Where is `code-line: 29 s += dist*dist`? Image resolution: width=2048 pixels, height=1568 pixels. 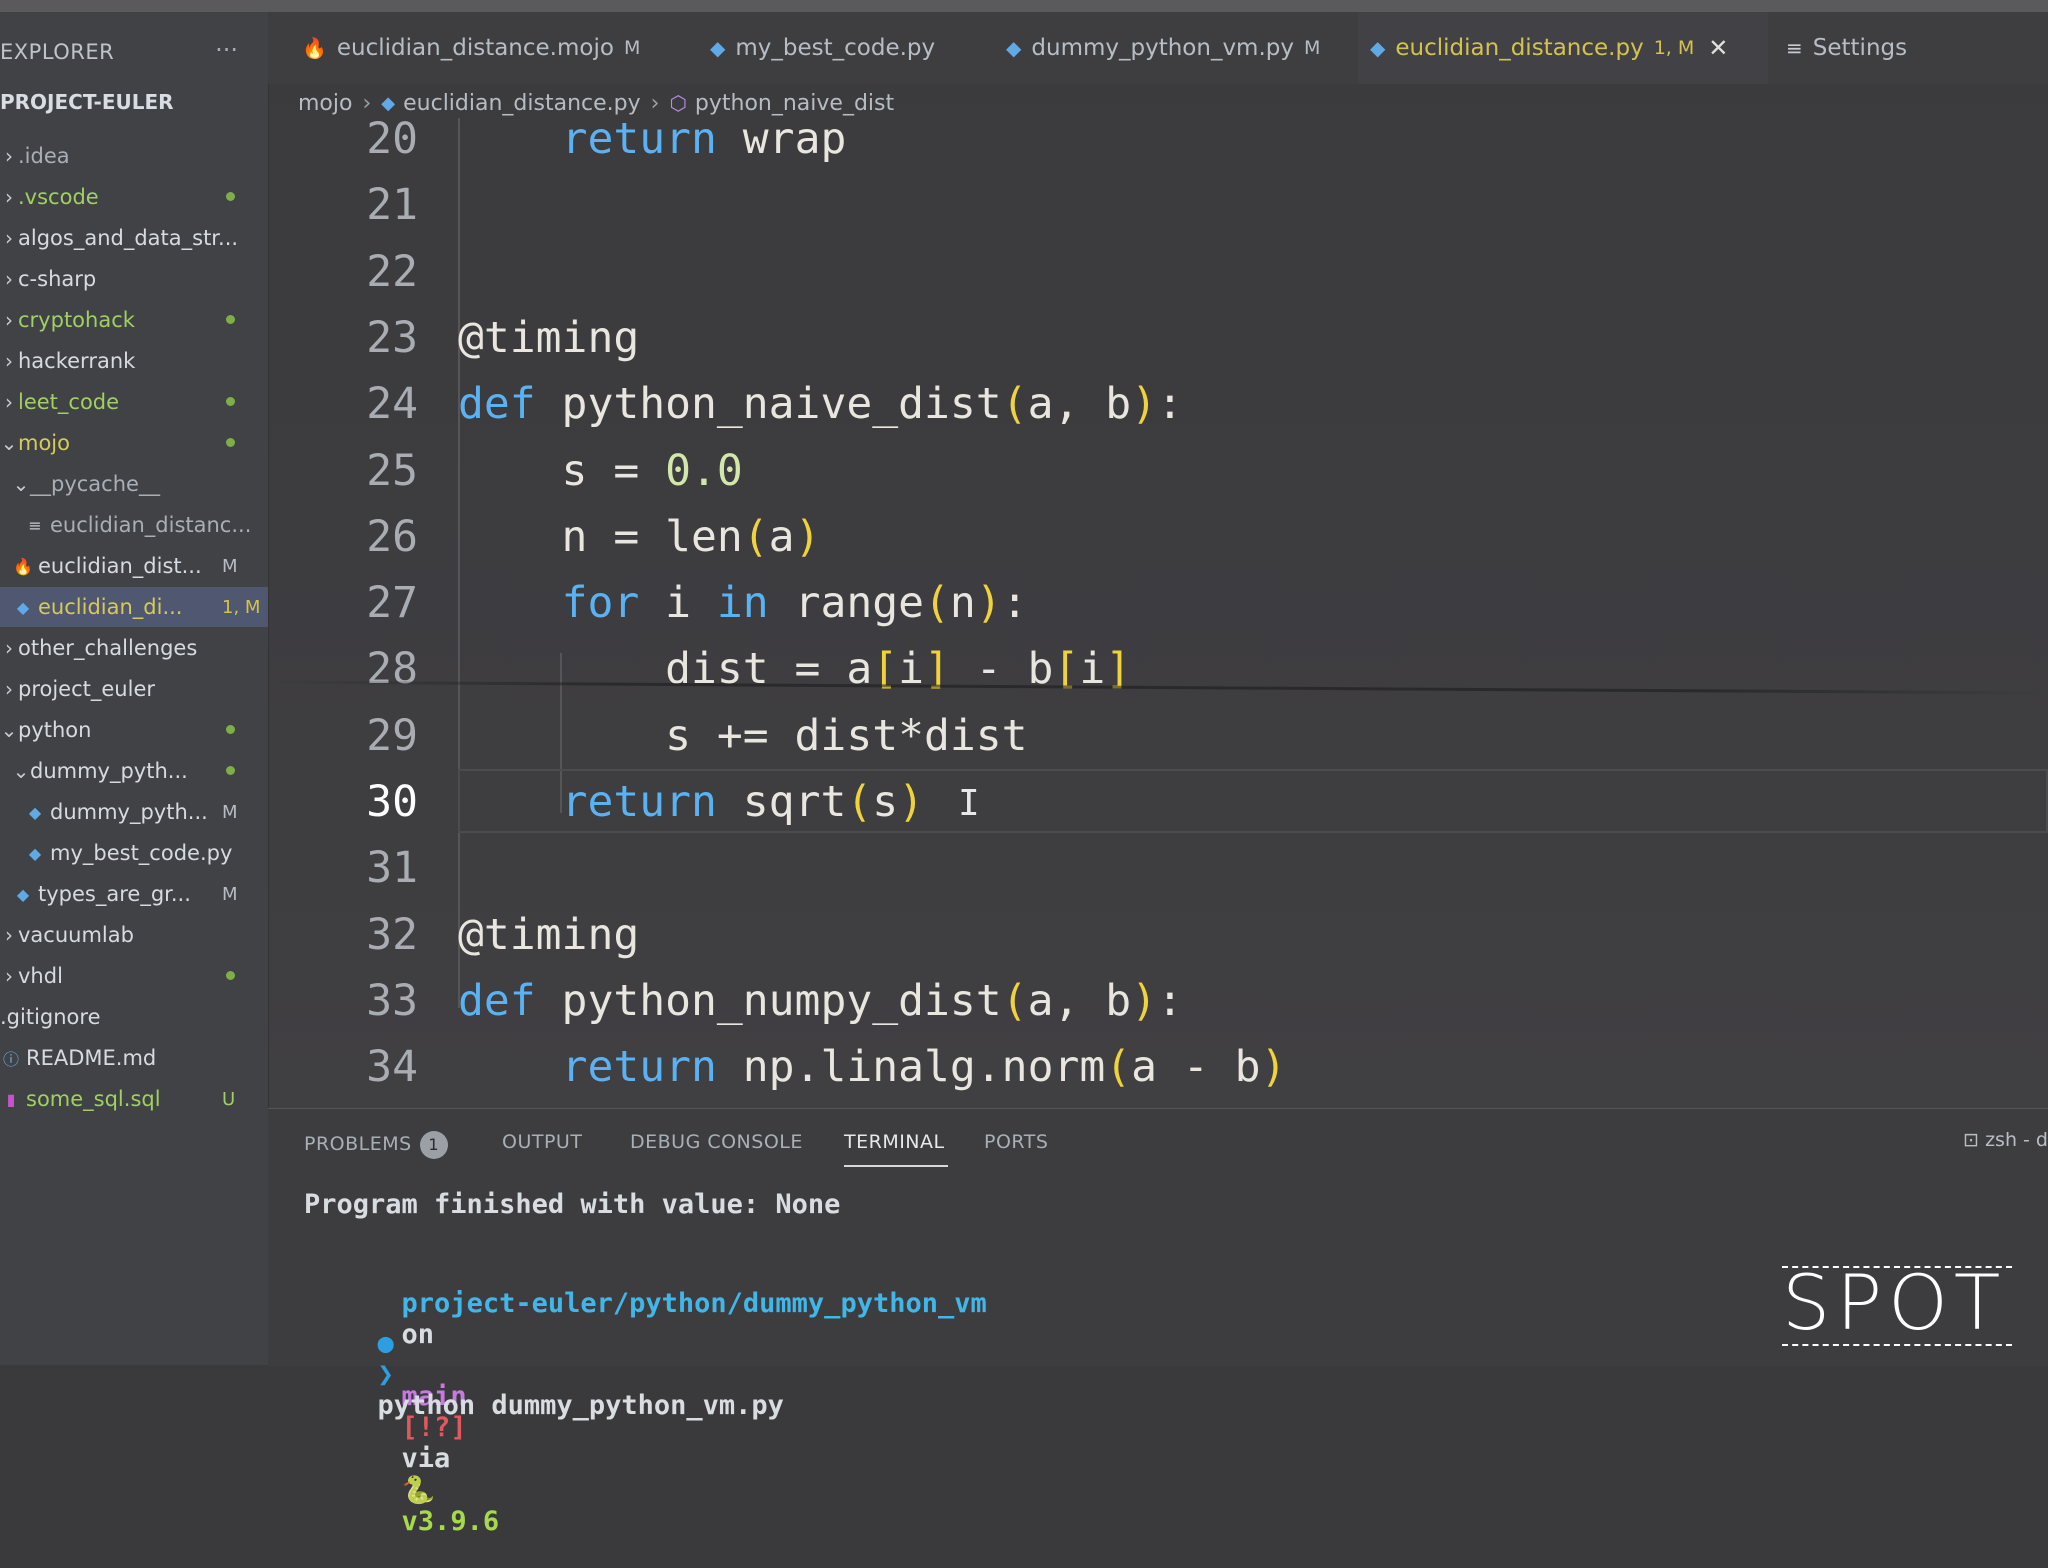 code-line: 29 s += dist*dist is located at coordinates (1158, 736).